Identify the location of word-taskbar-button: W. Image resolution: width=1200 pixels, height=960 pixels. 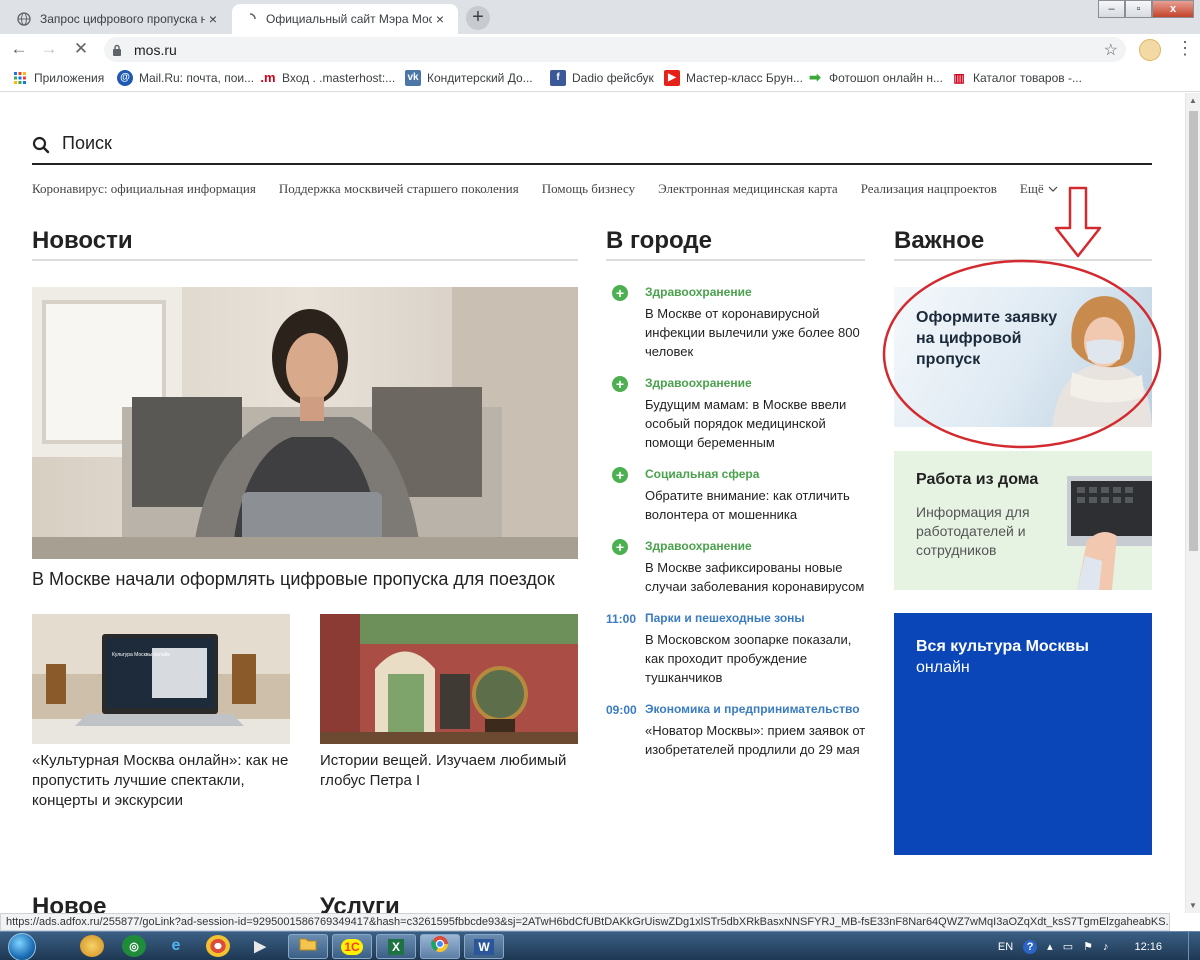
(484, 946).